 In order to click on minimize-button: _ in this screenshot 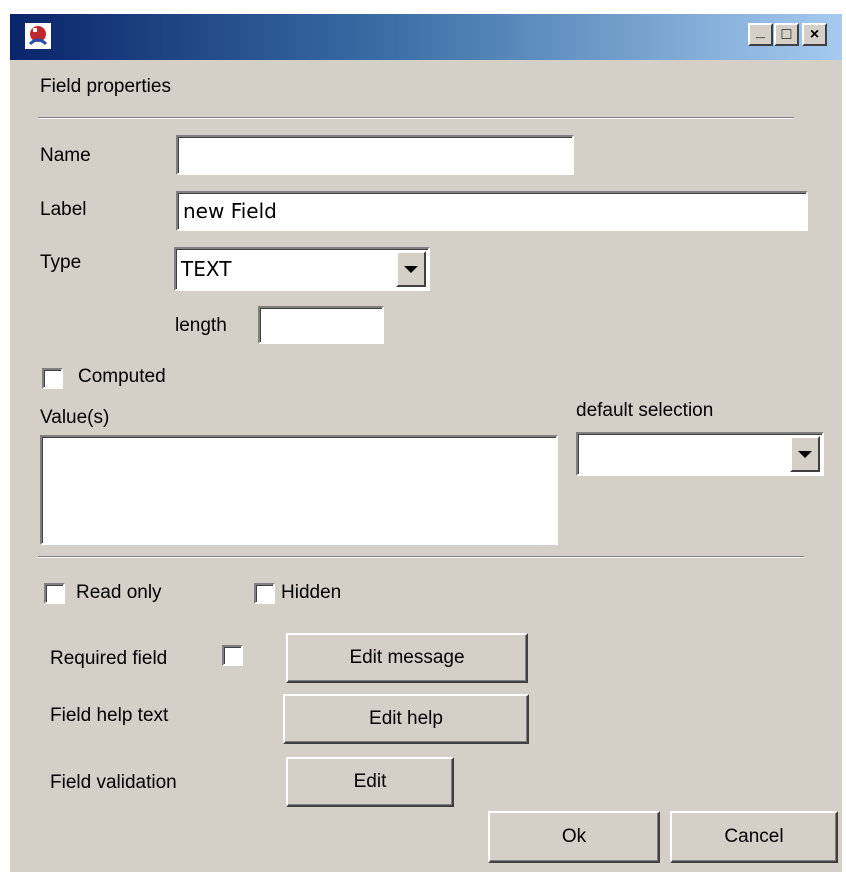, I will do `click(760, 34)`.